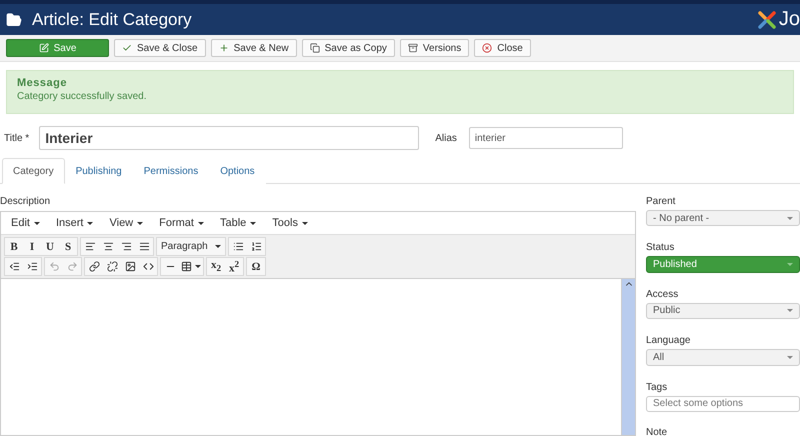  Describe the element at coordinates (657, 387) in the screenshot. I see `field-label: Tags` at that location.